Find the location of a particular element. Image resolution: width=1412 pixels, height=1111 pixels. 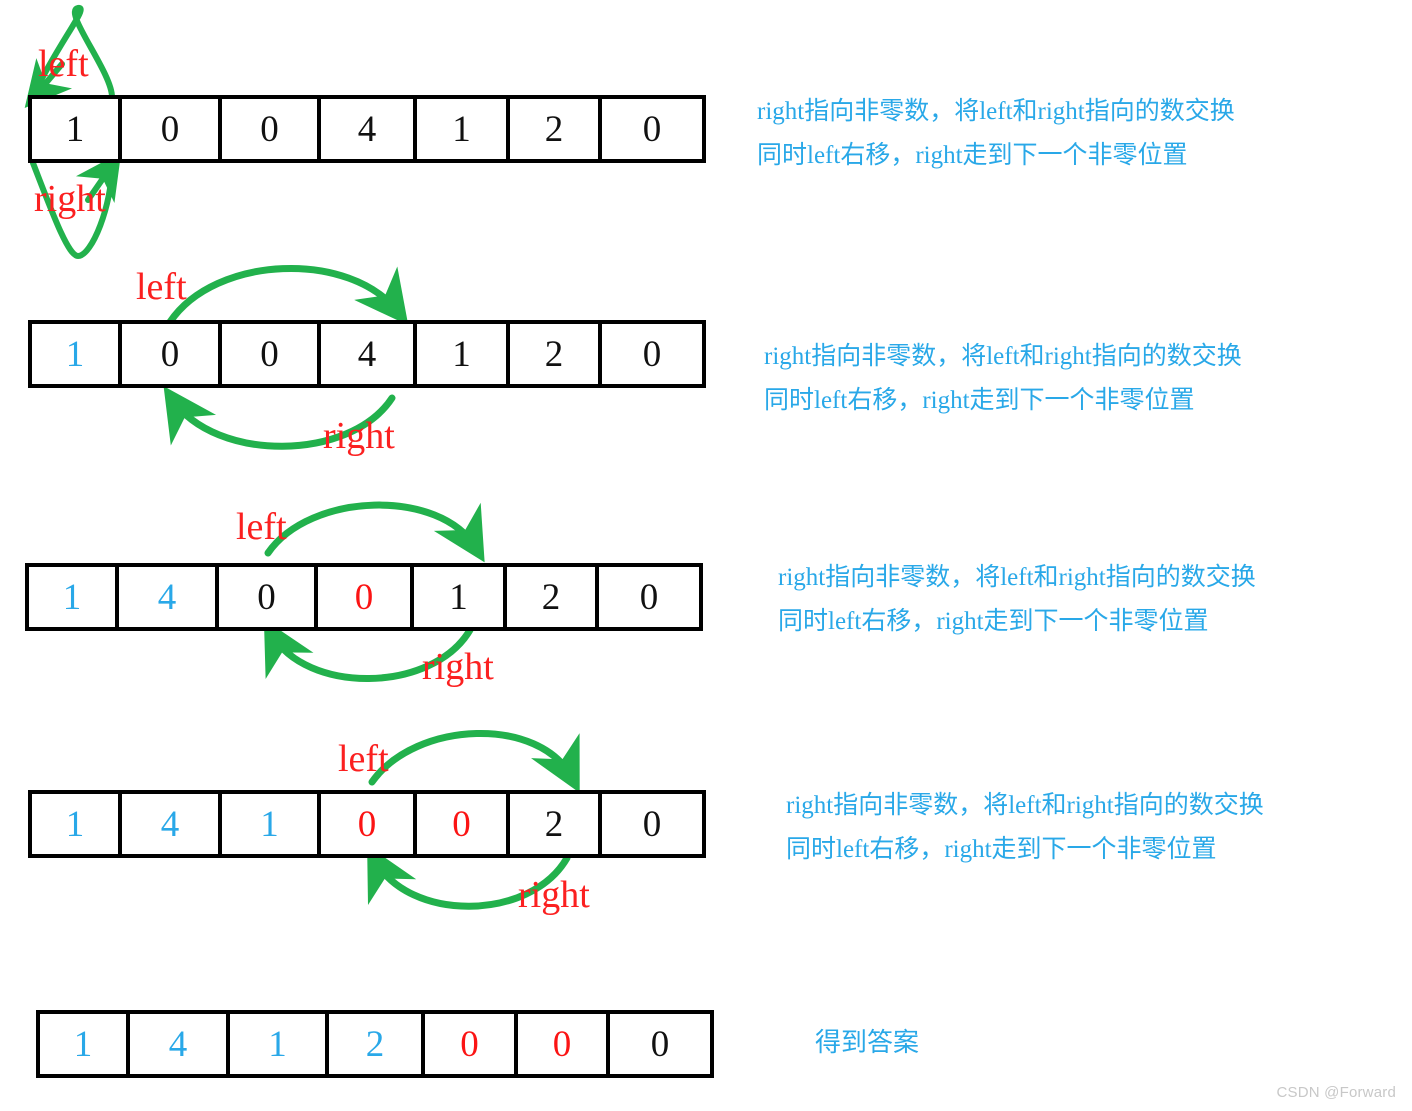

array-row-step-2: 1 0 0 4 1 2 0 is located at coordinates (367, 354).